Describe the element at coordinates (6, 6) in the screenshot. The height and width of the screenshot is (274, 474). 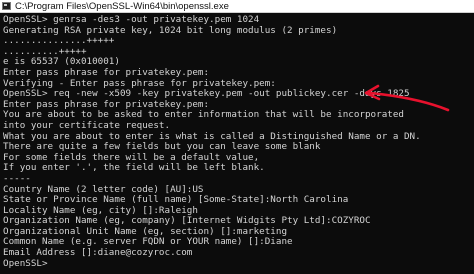
I see `console-app-icon` at that location.